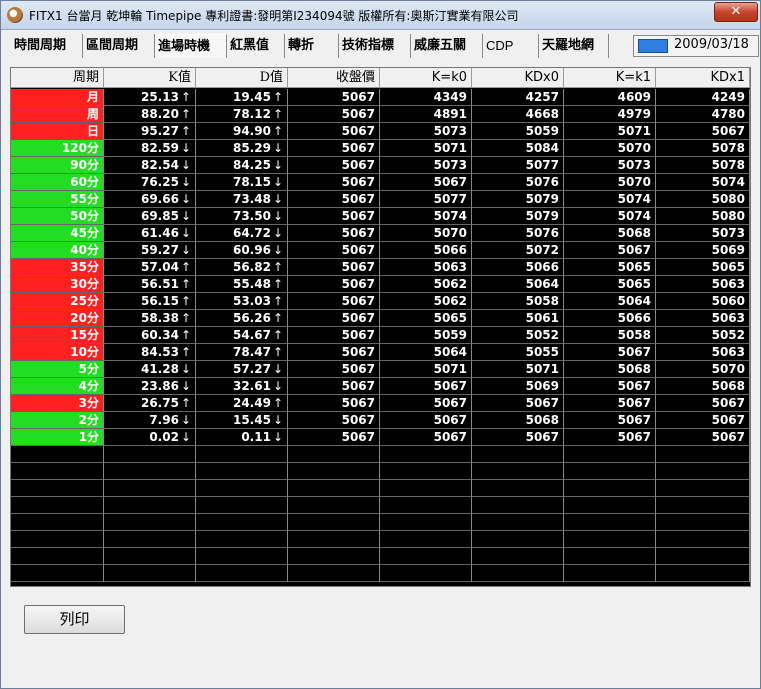 The height and width of the screenshot is (689, 761). I want to click on k0-cell: 5074, so click(426, 216).